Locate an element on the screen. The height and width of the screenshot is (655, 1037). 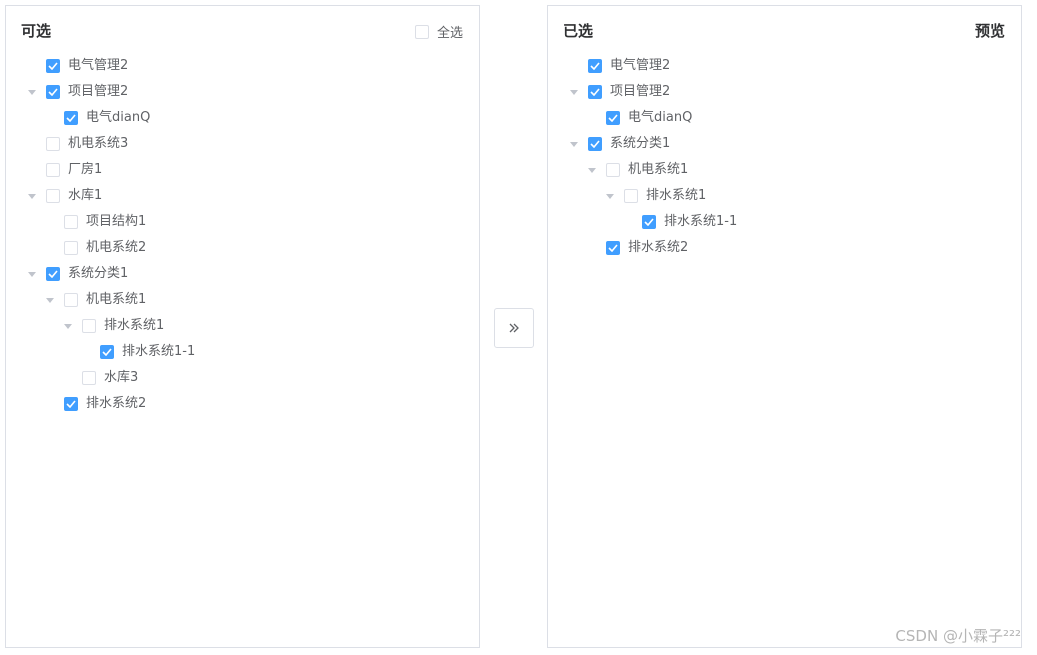
tree-node: 厂房1 is located at coordinates (247, 170).